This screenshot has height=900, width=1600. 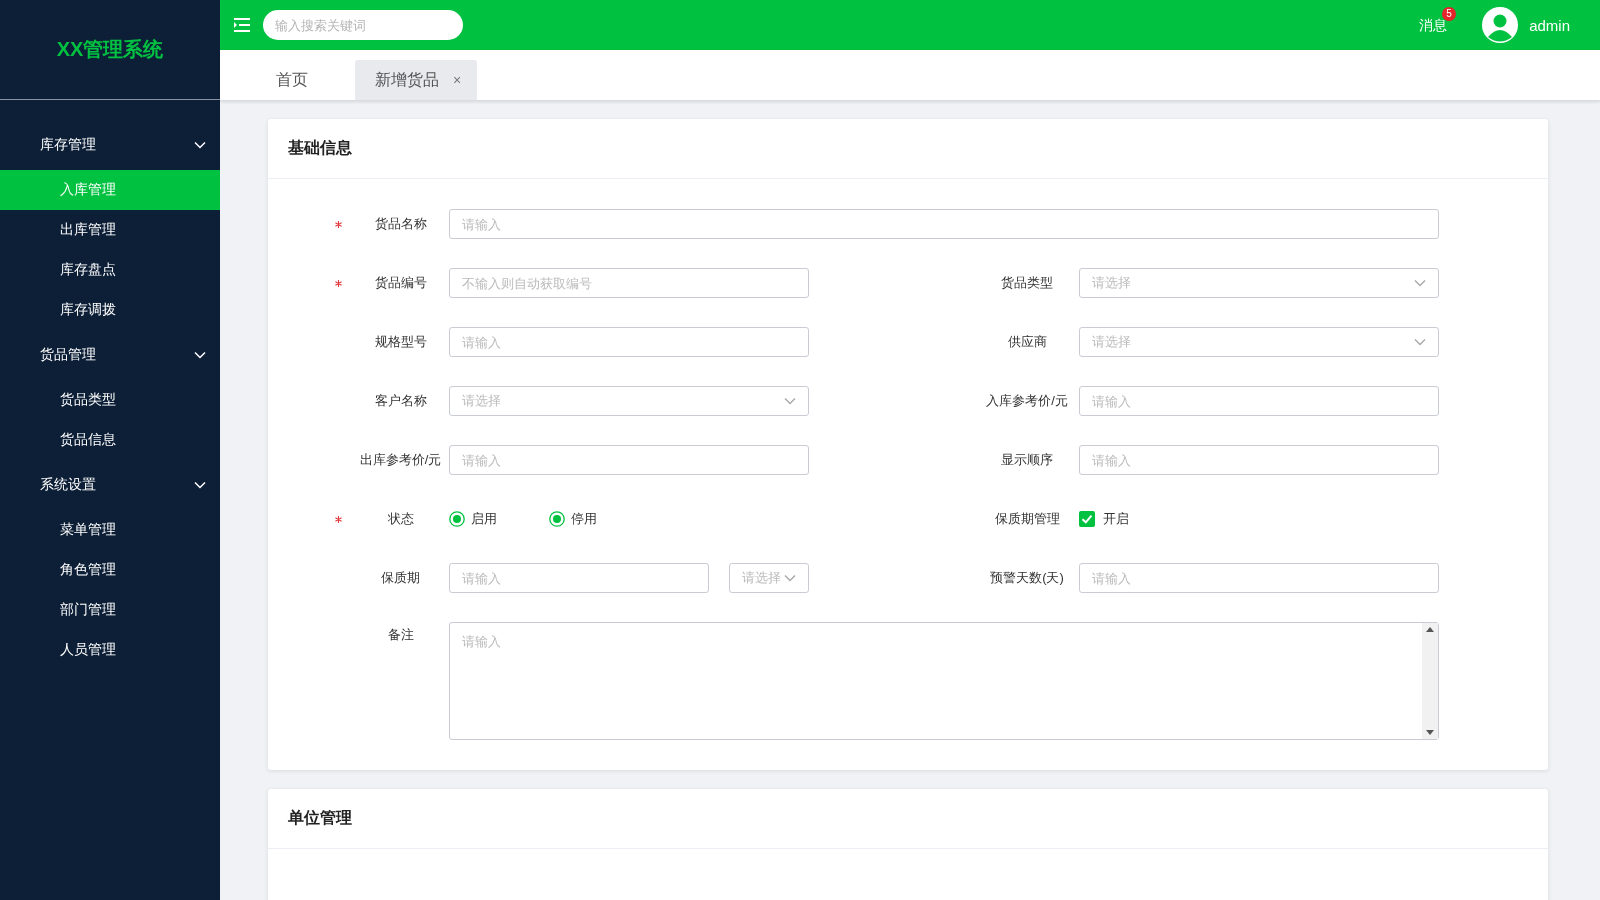 I want to click on radio-option: 停用, so click(x=599, y=519).